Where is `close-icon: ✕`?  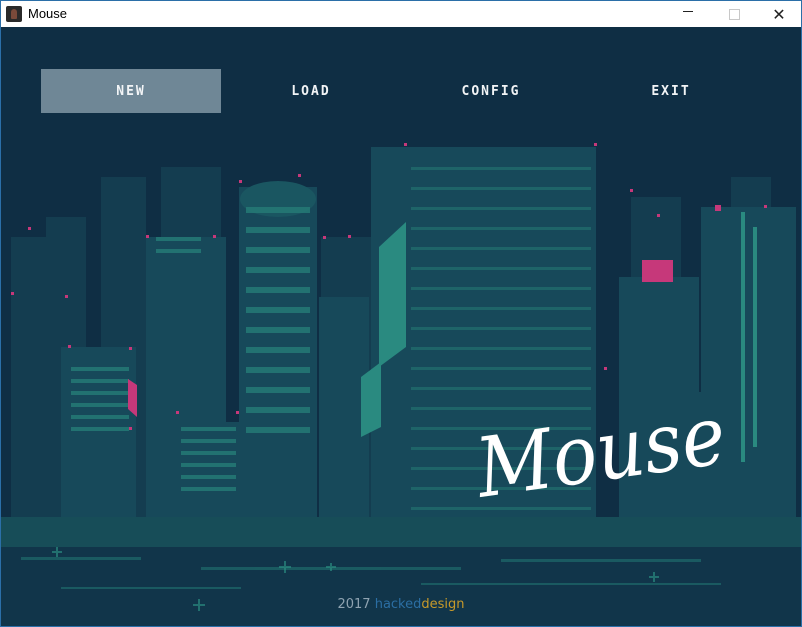
close-icon: ✕ is located at coordinates (779, 14).